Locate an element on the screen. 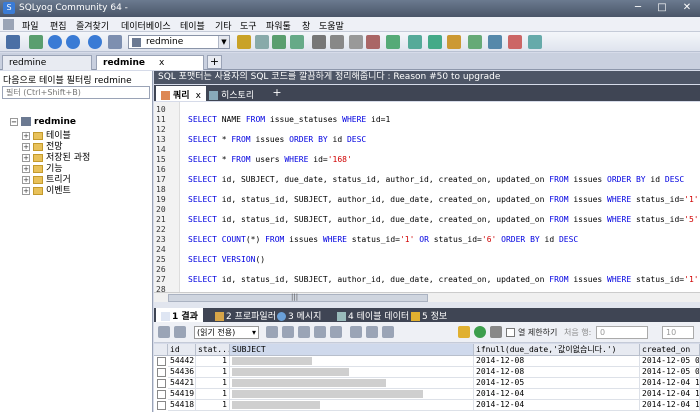  save-icon is located at coordinates (336, 332).